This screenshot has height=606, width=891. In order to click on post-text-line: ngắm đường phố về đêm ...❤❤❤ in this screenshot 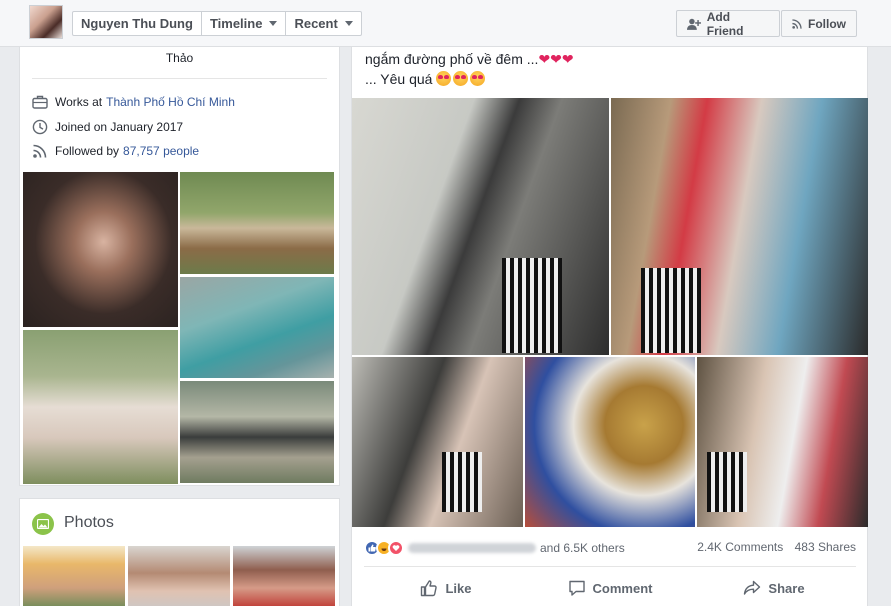, I will do `click(469, 59)`.